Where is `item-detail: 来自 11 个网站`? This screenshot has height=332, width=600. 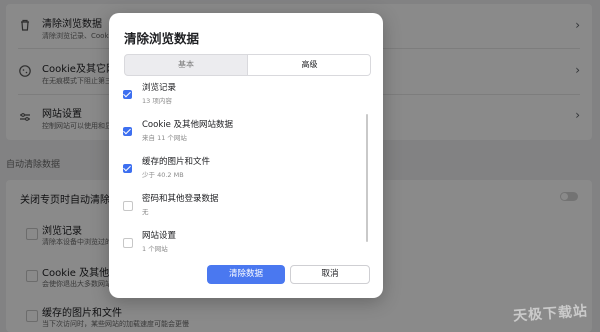 item-detail: 来自 11 个网站 is located at coordinates (164, 138).